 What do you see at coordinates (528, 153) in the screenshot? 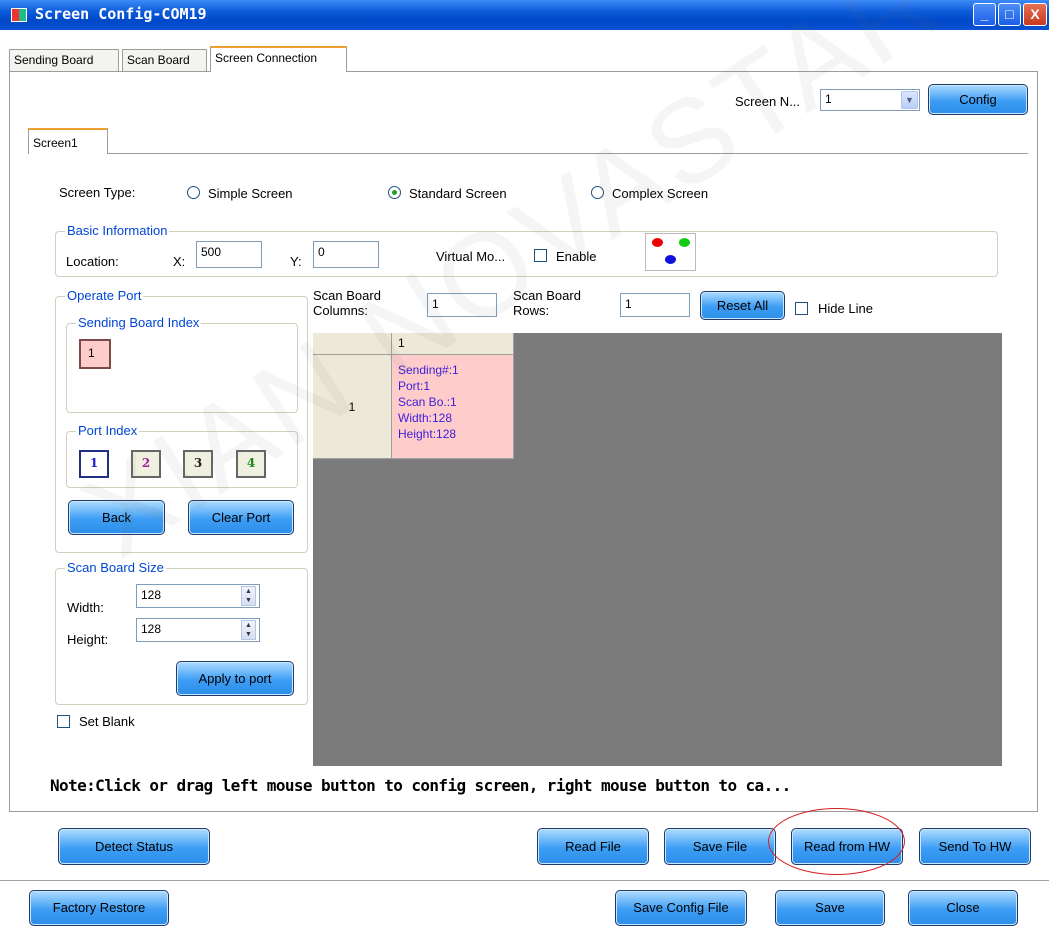
I see `inner-tab-line` at bounding box center [528, 153].